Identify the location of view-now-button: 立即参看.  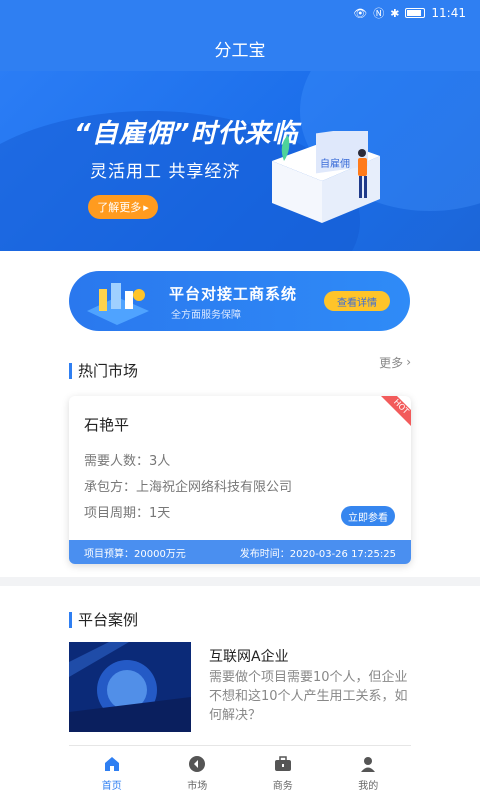
(368, 516).